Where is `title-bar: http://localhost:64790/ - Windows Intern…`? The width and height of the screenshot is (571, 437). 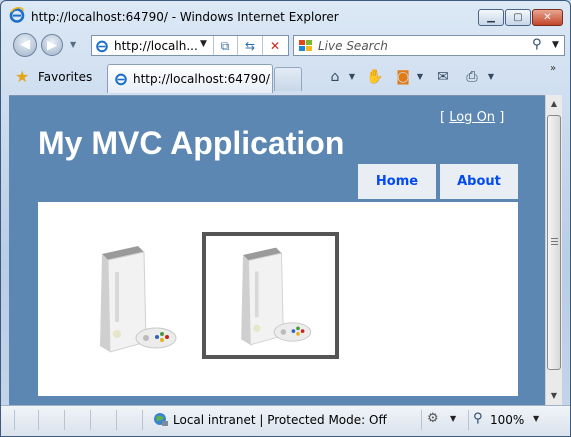 title-bar: http://localhost:64790/ - Windows Intern… is located at coordinates (285, 16).